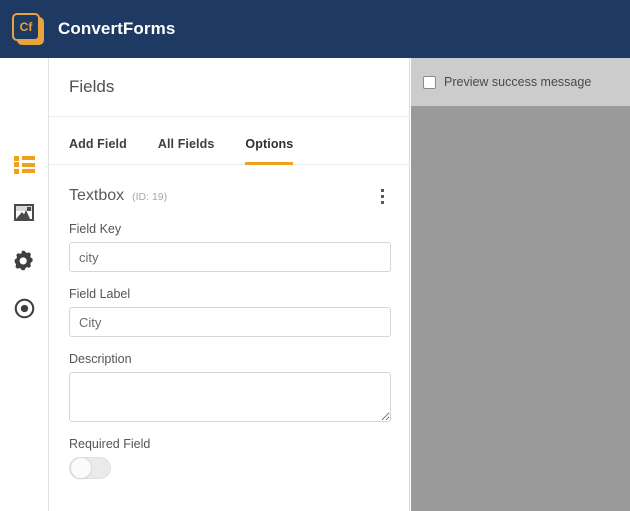  Describe the element at coordinates (230, 397) in the screenshot. I see `description-textarea` at that location.